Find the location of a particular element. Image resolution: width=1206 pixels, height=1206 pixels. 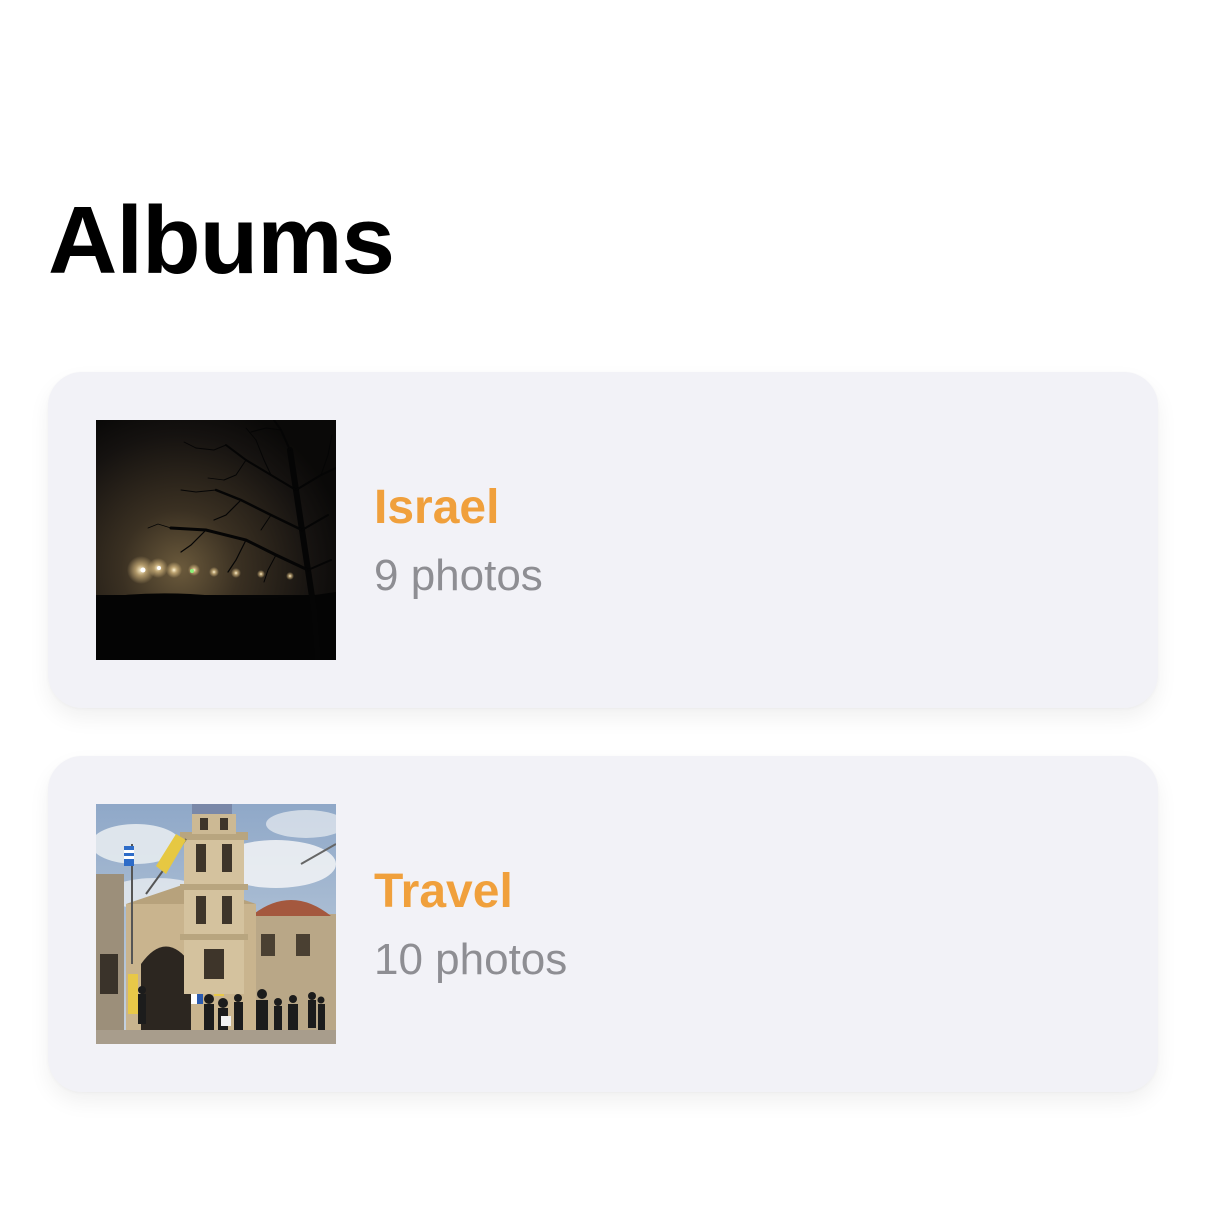

album-photo-count: 9 photos is located at coordinates (458, 575).